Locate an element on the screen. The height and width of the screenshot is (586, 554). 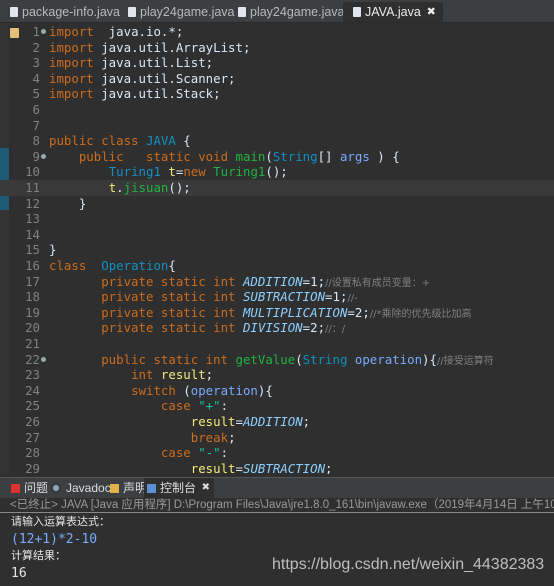
code-token: java.io.*; is located at coordinates (138, 31).